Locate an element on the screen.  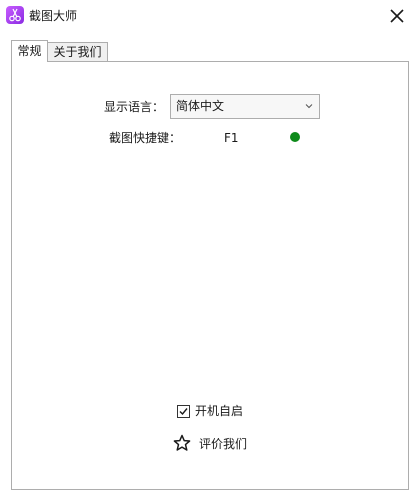
close-icon is located at coordinates (397, 16).